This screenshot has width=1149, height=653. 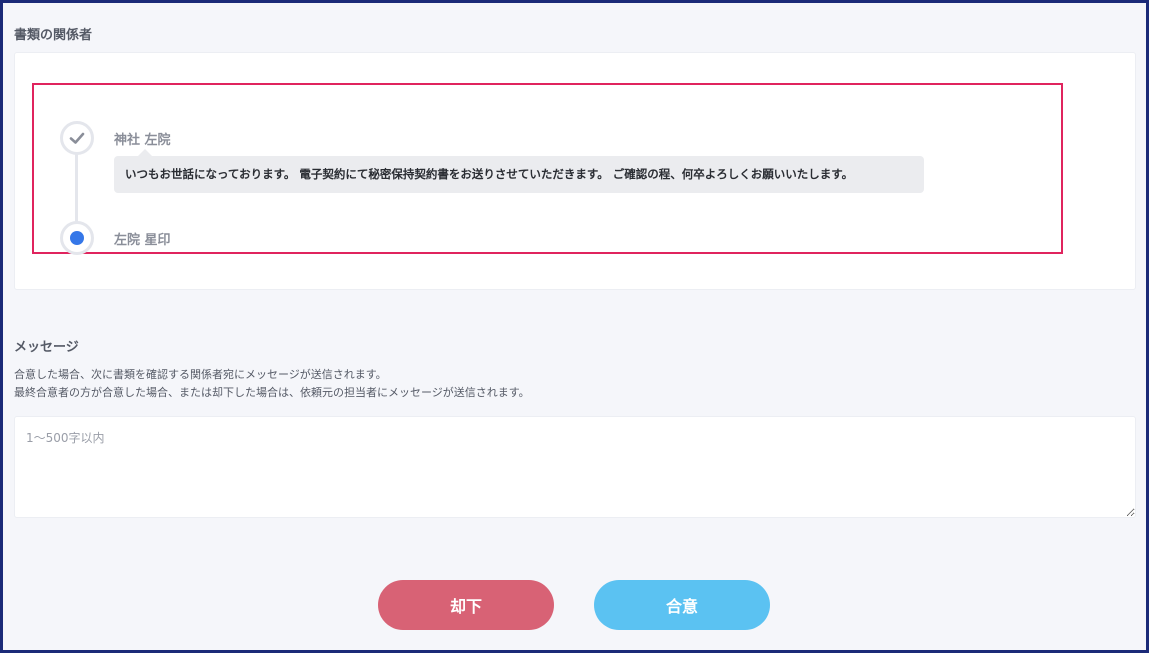 What do you see at coordinates (682, 605) in the screenshot?
I see `agree-button: 合意` at bounding box center [682, 605].